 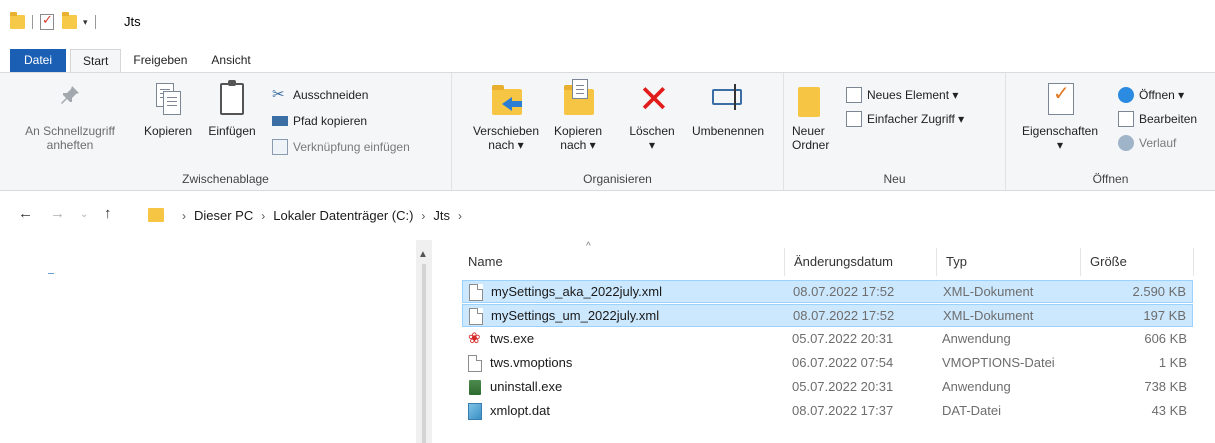 I want to click on pin-label-line1: An Schnellzugriff, so click(x=70, y=131).